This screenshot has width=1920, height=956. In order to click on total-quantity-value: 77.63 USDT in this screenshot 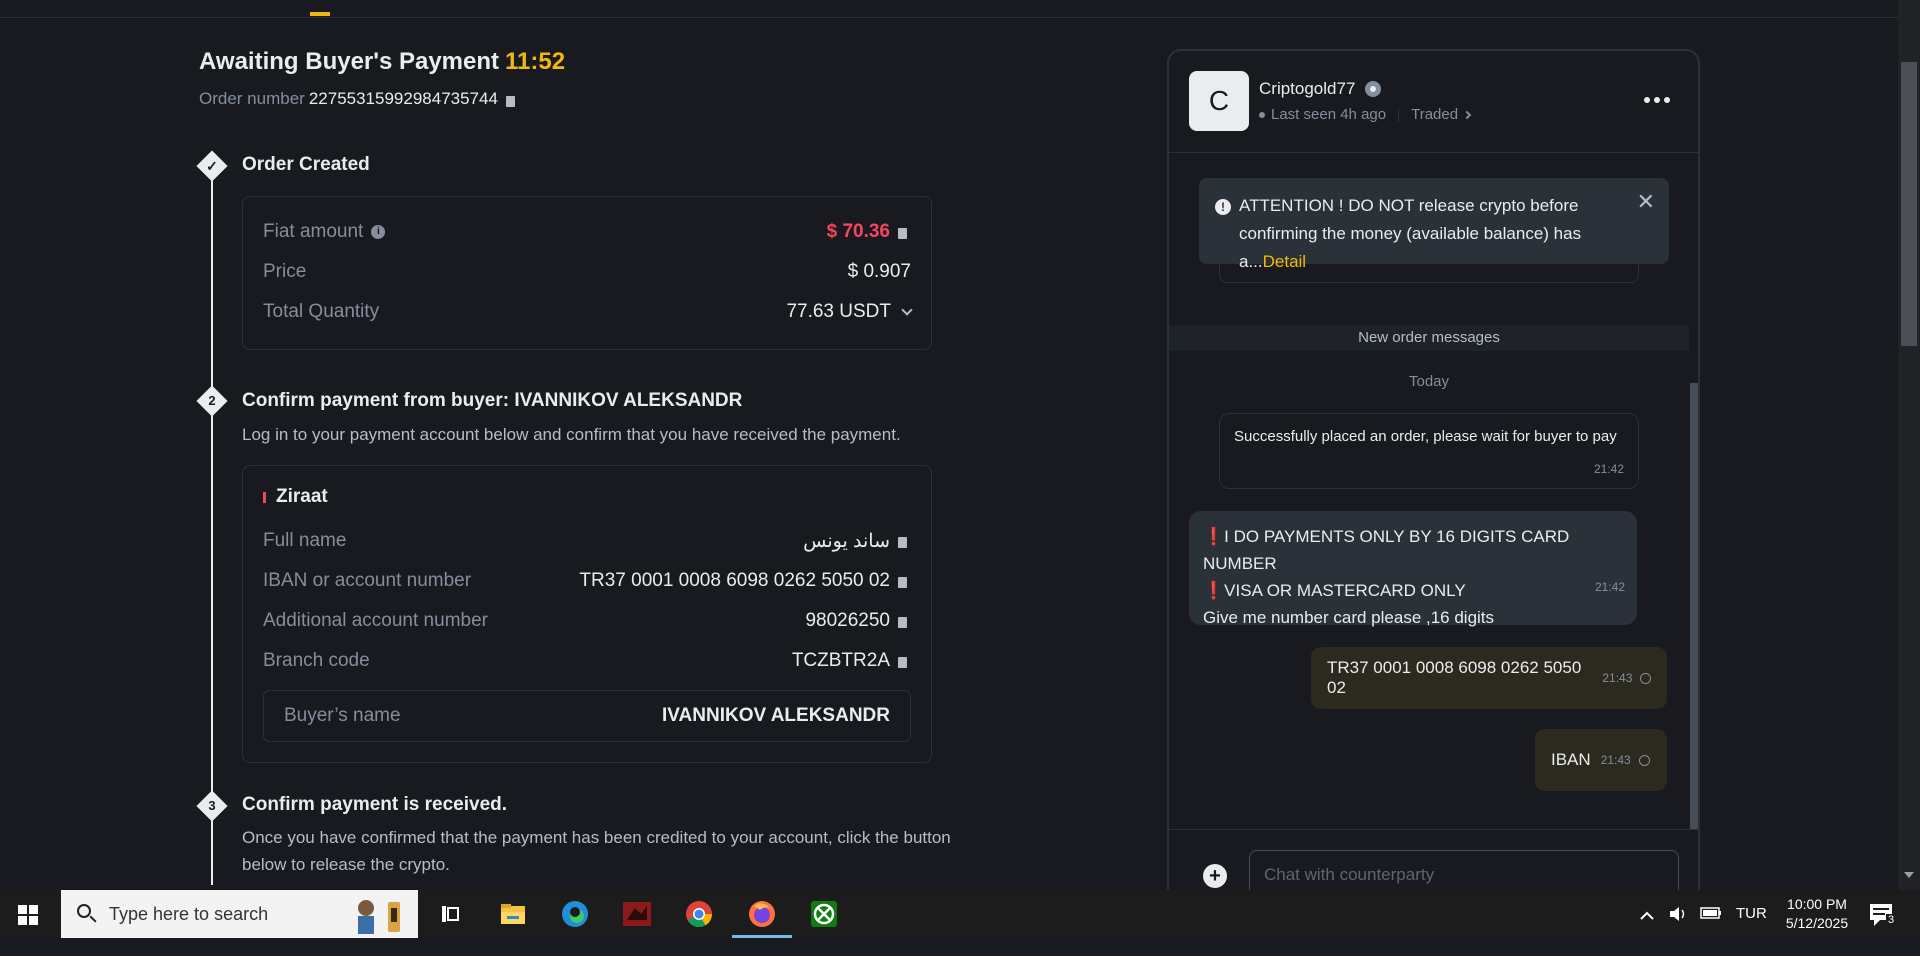, I will do `click(838, 311)`.